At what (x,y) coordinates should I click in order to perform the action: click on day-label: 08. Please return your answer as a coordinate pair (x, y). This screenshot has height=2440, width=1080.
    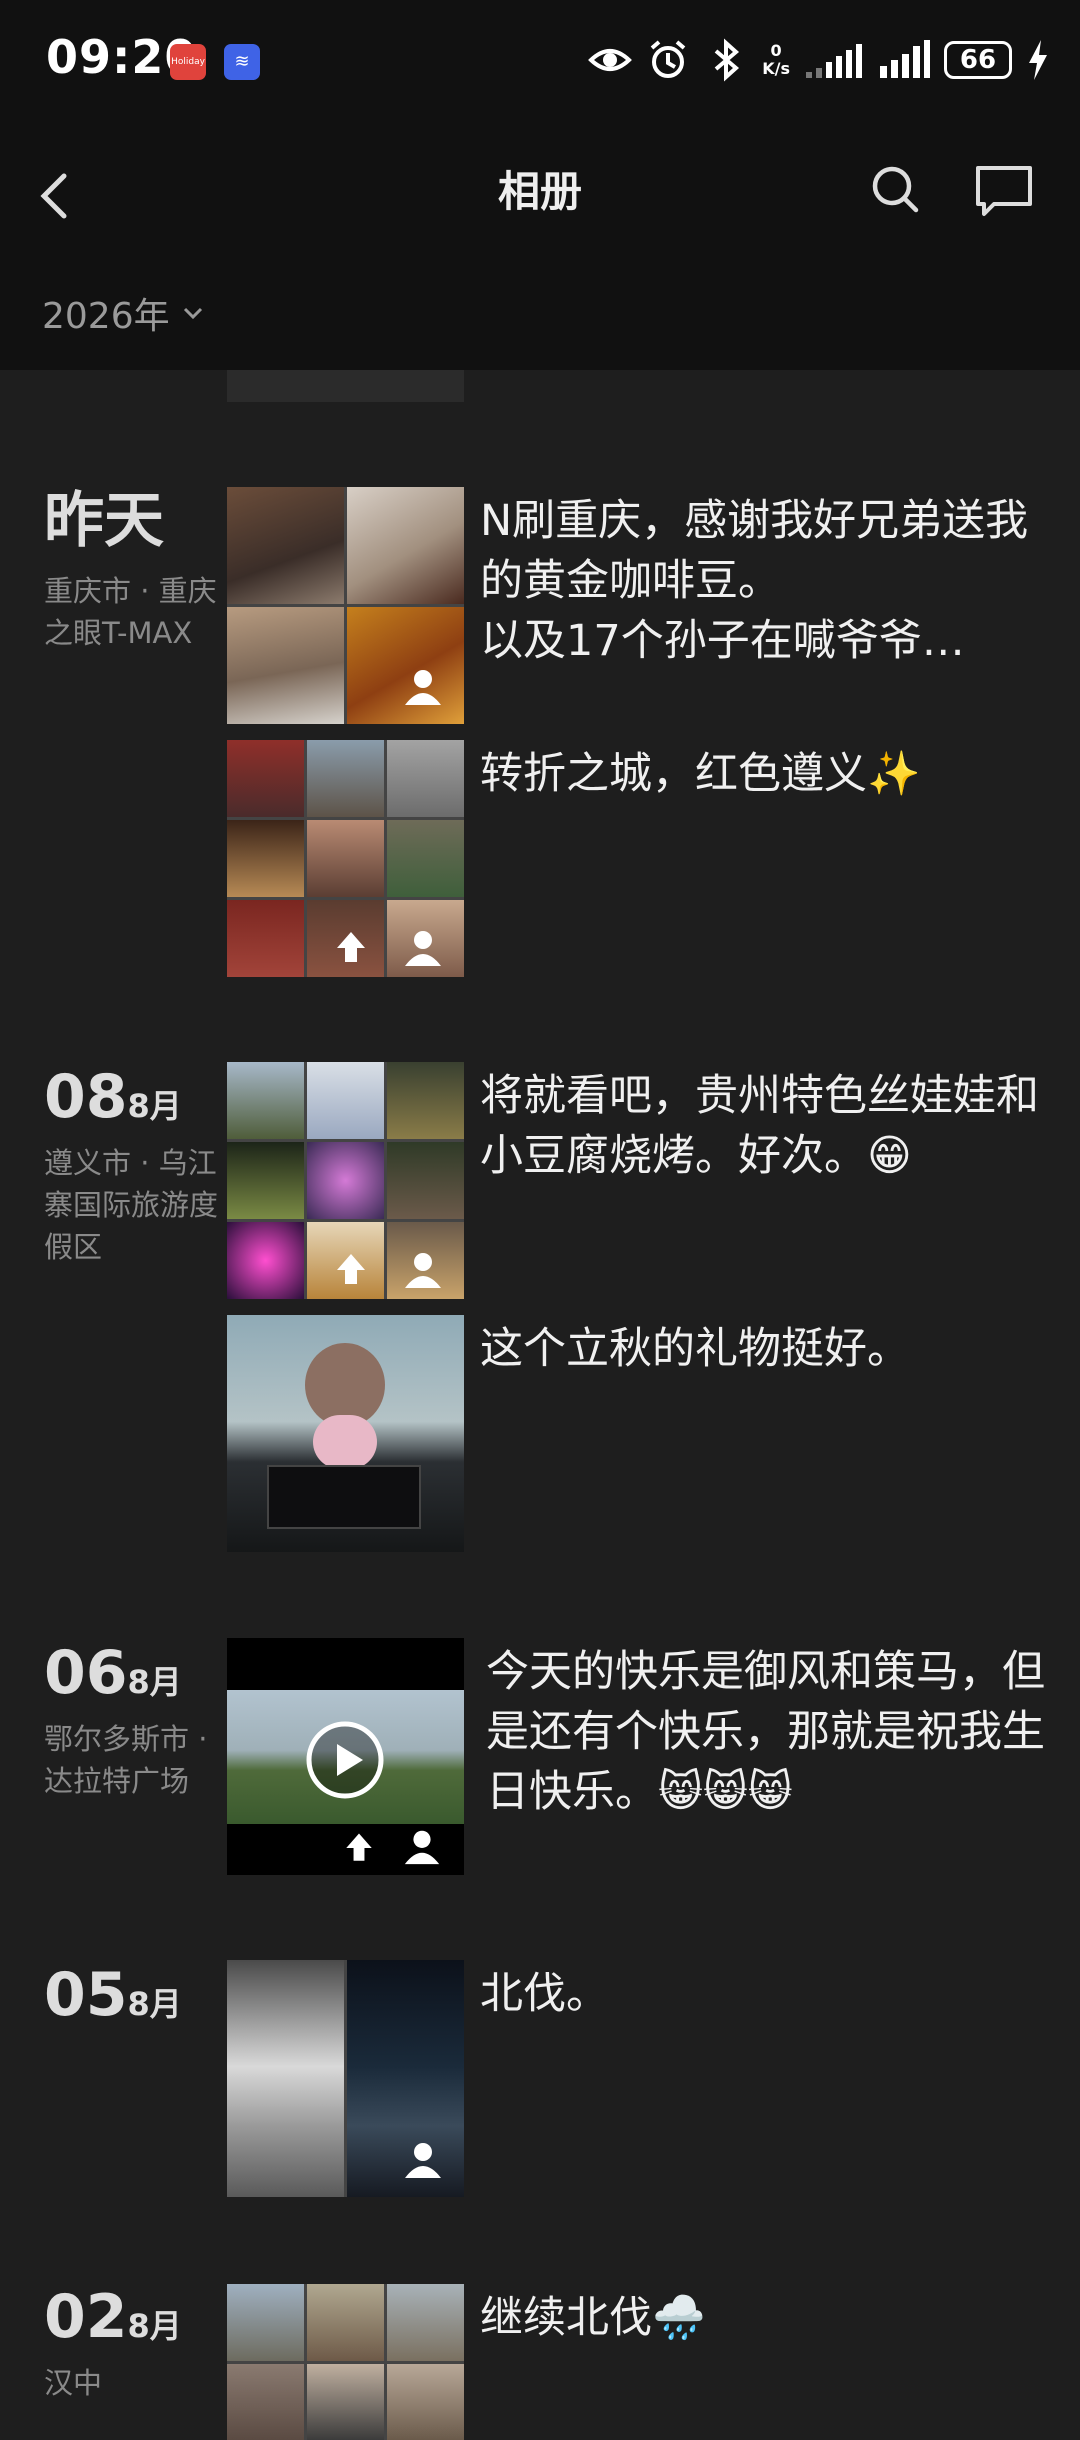
    Looking at the image, I should click on (86, 1097).